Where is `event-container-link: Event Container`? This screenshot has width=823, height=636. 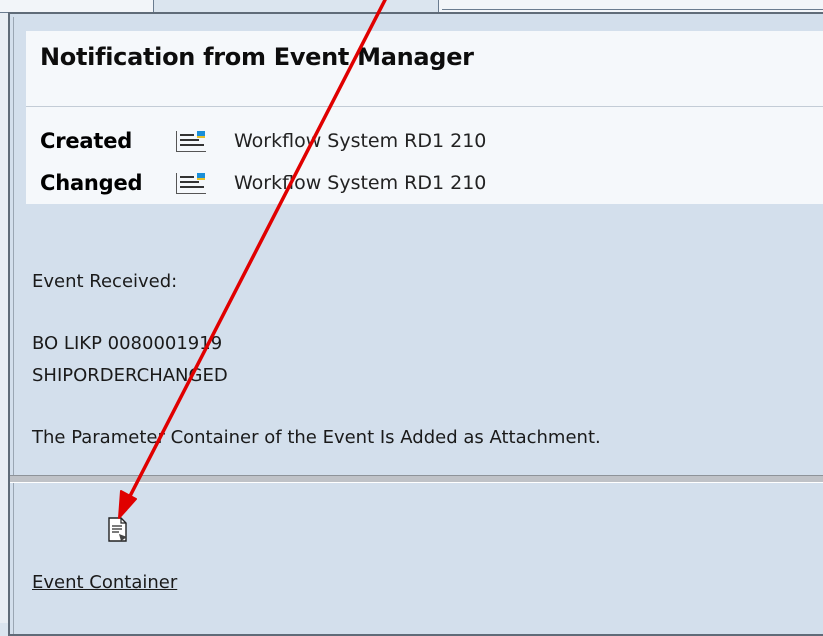
event-container-link: Event Container is located at coordinates (104, 582).